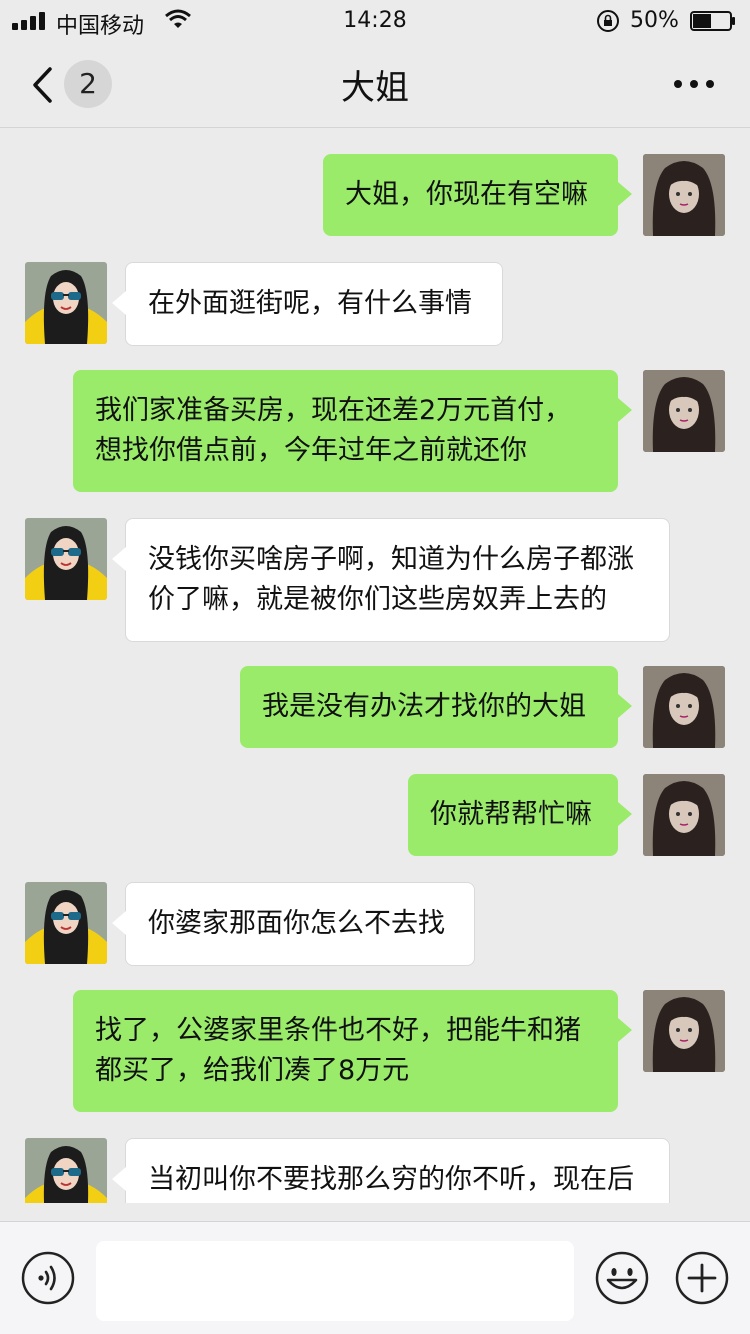 The width and height of the screenshot is (750, 1334). Describe the element at coordinates (375, 88) in the screenshot. I see `chat-title: 大姐` at that location.